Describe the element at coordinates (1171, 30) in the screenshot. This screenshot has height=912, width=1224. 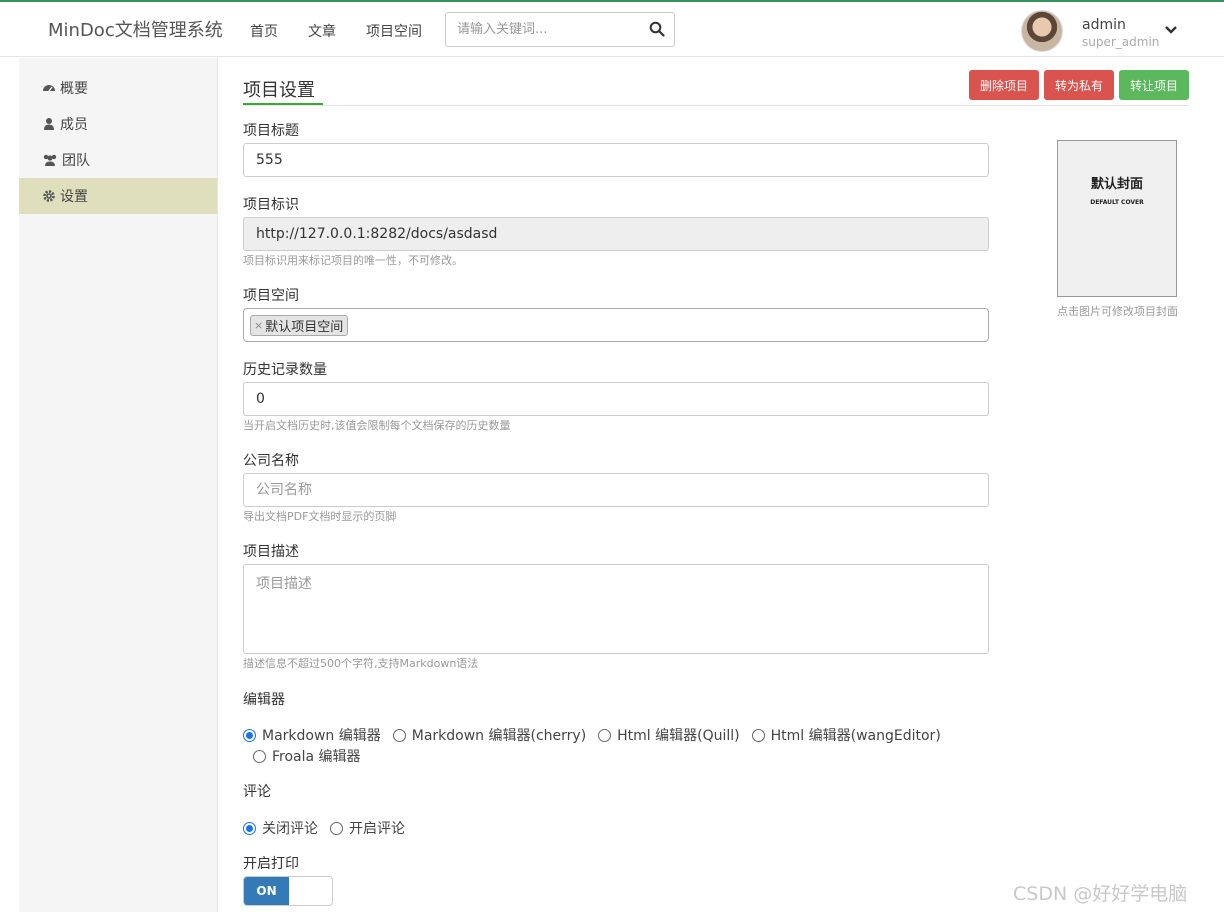
I see `chevron-down-icon` at that location.